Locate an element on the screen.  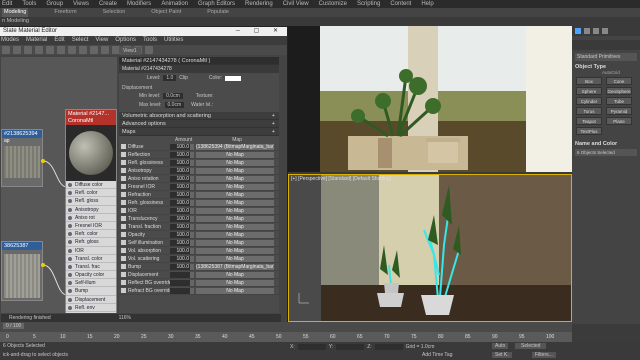
slate-menu-options: Options is located at coordinates (125, 40).